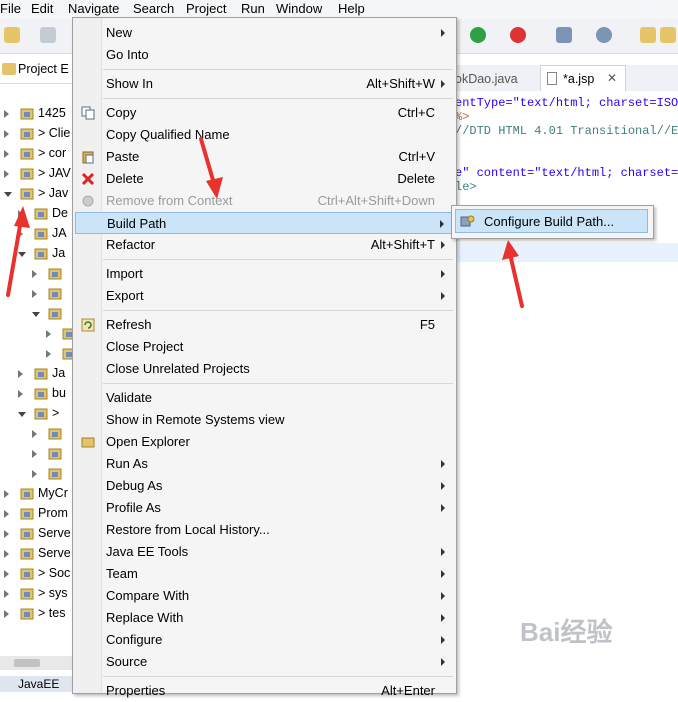 This screenshot has height=702, width=678. I want to click on menu-navigate: Navigate, so click(93, 8).